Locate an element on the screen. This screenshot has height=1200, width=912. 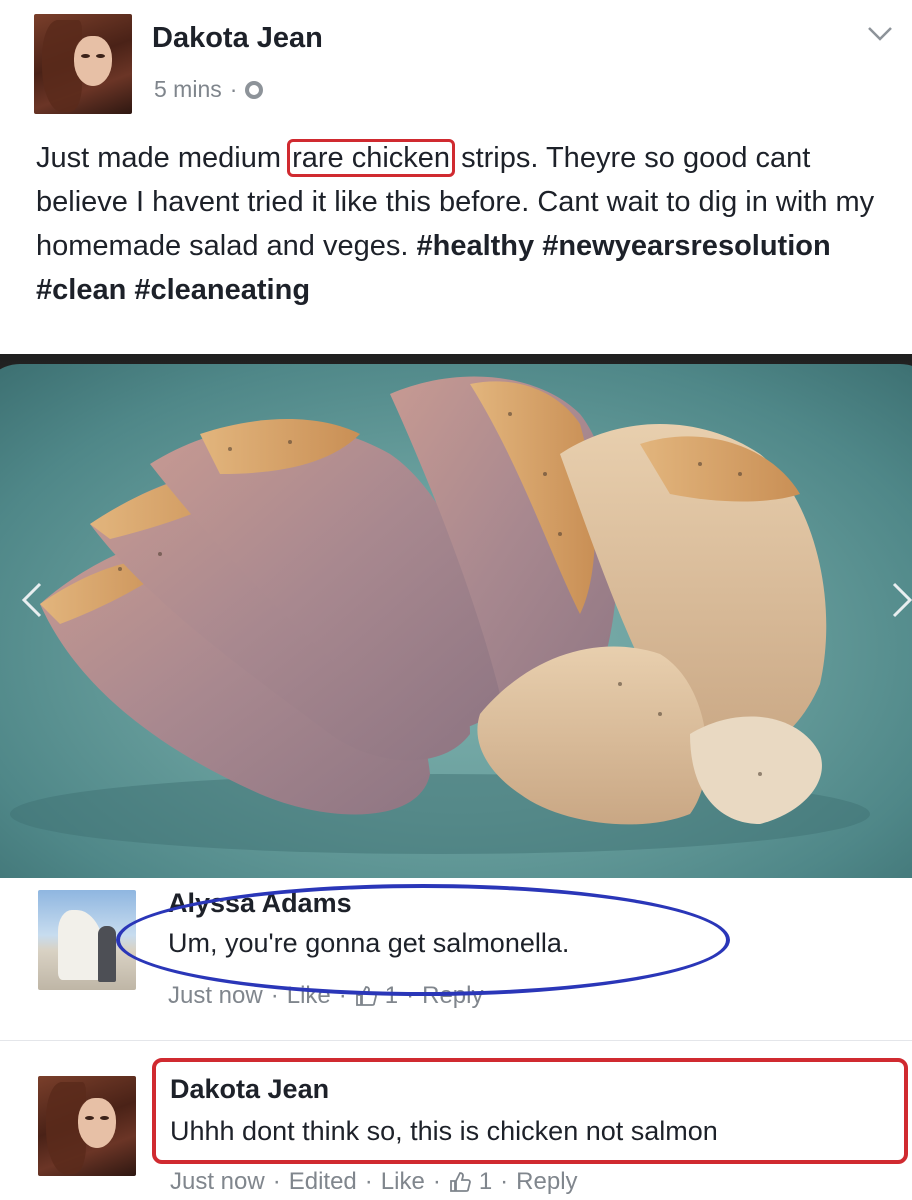
comment-actions: Just now · Edited · Like · 1 · Reply is located at coordinates (374, 1182).